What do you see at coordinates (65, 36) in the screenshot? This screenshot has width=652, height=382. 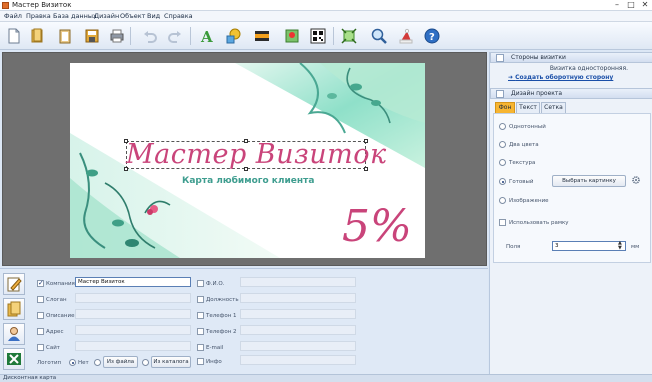 I see `clipboard-icon` at bounding box center [65, 36].